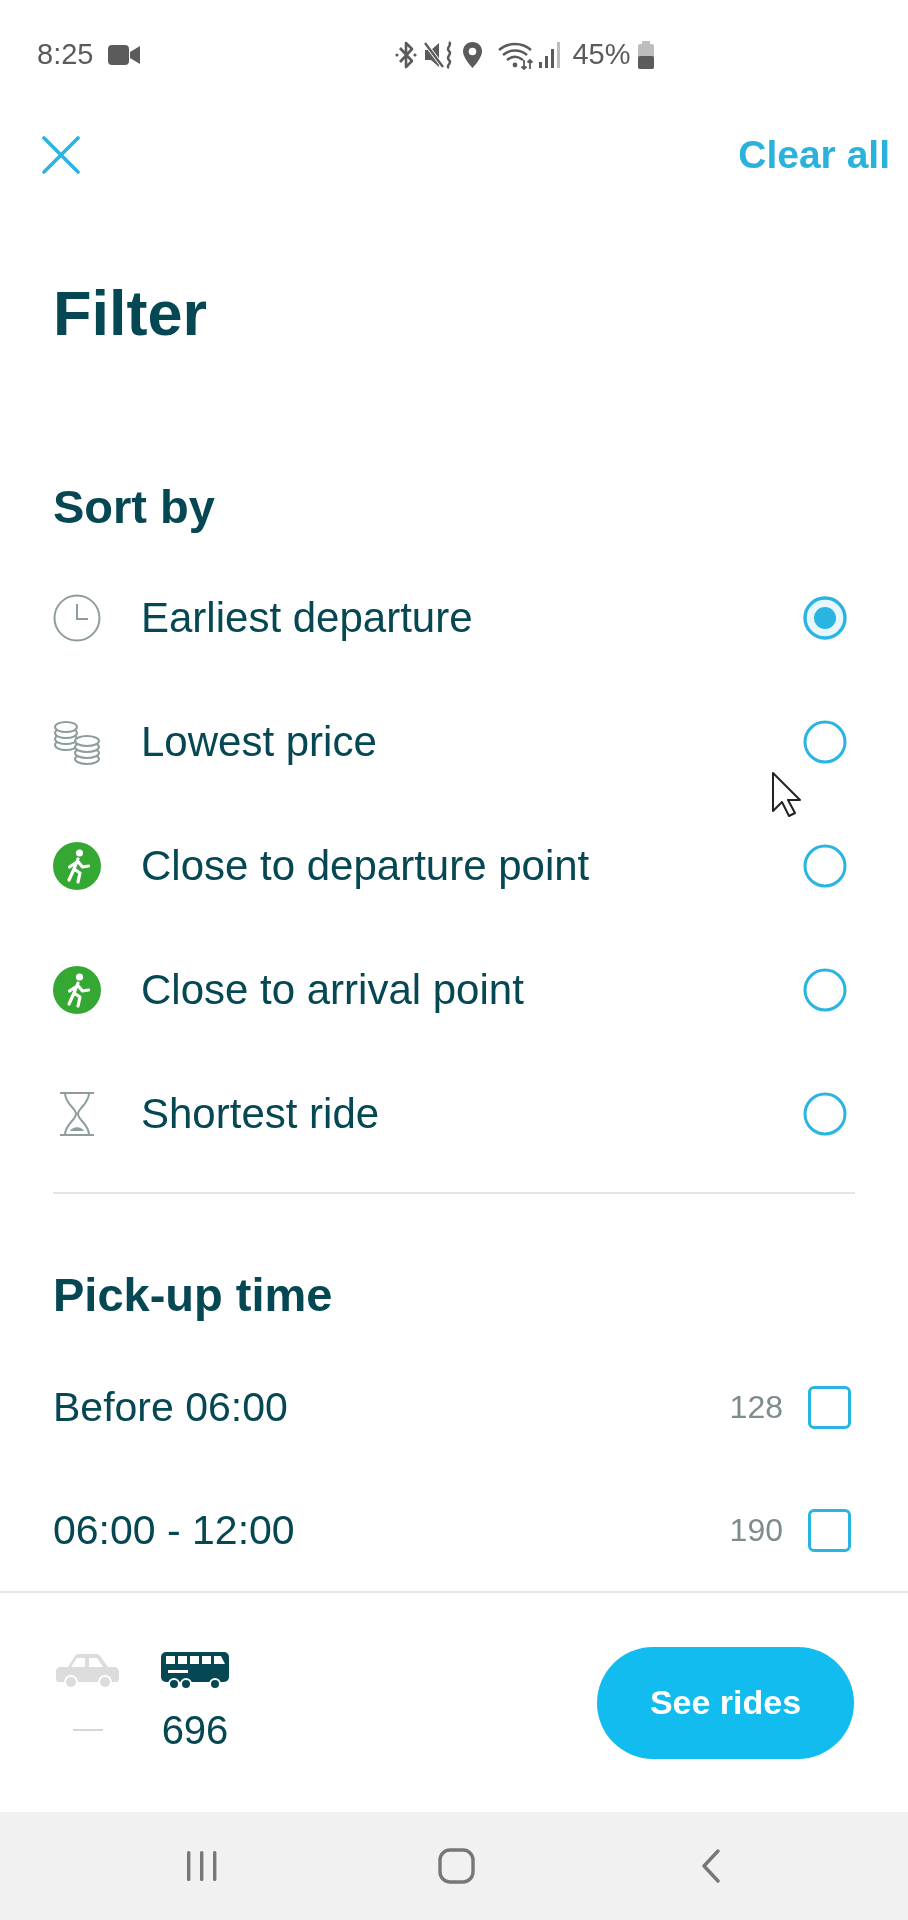 The width and height of the screenshot is (908, 1920). I want to click on option-label: Lowest price, so click(259, 741).